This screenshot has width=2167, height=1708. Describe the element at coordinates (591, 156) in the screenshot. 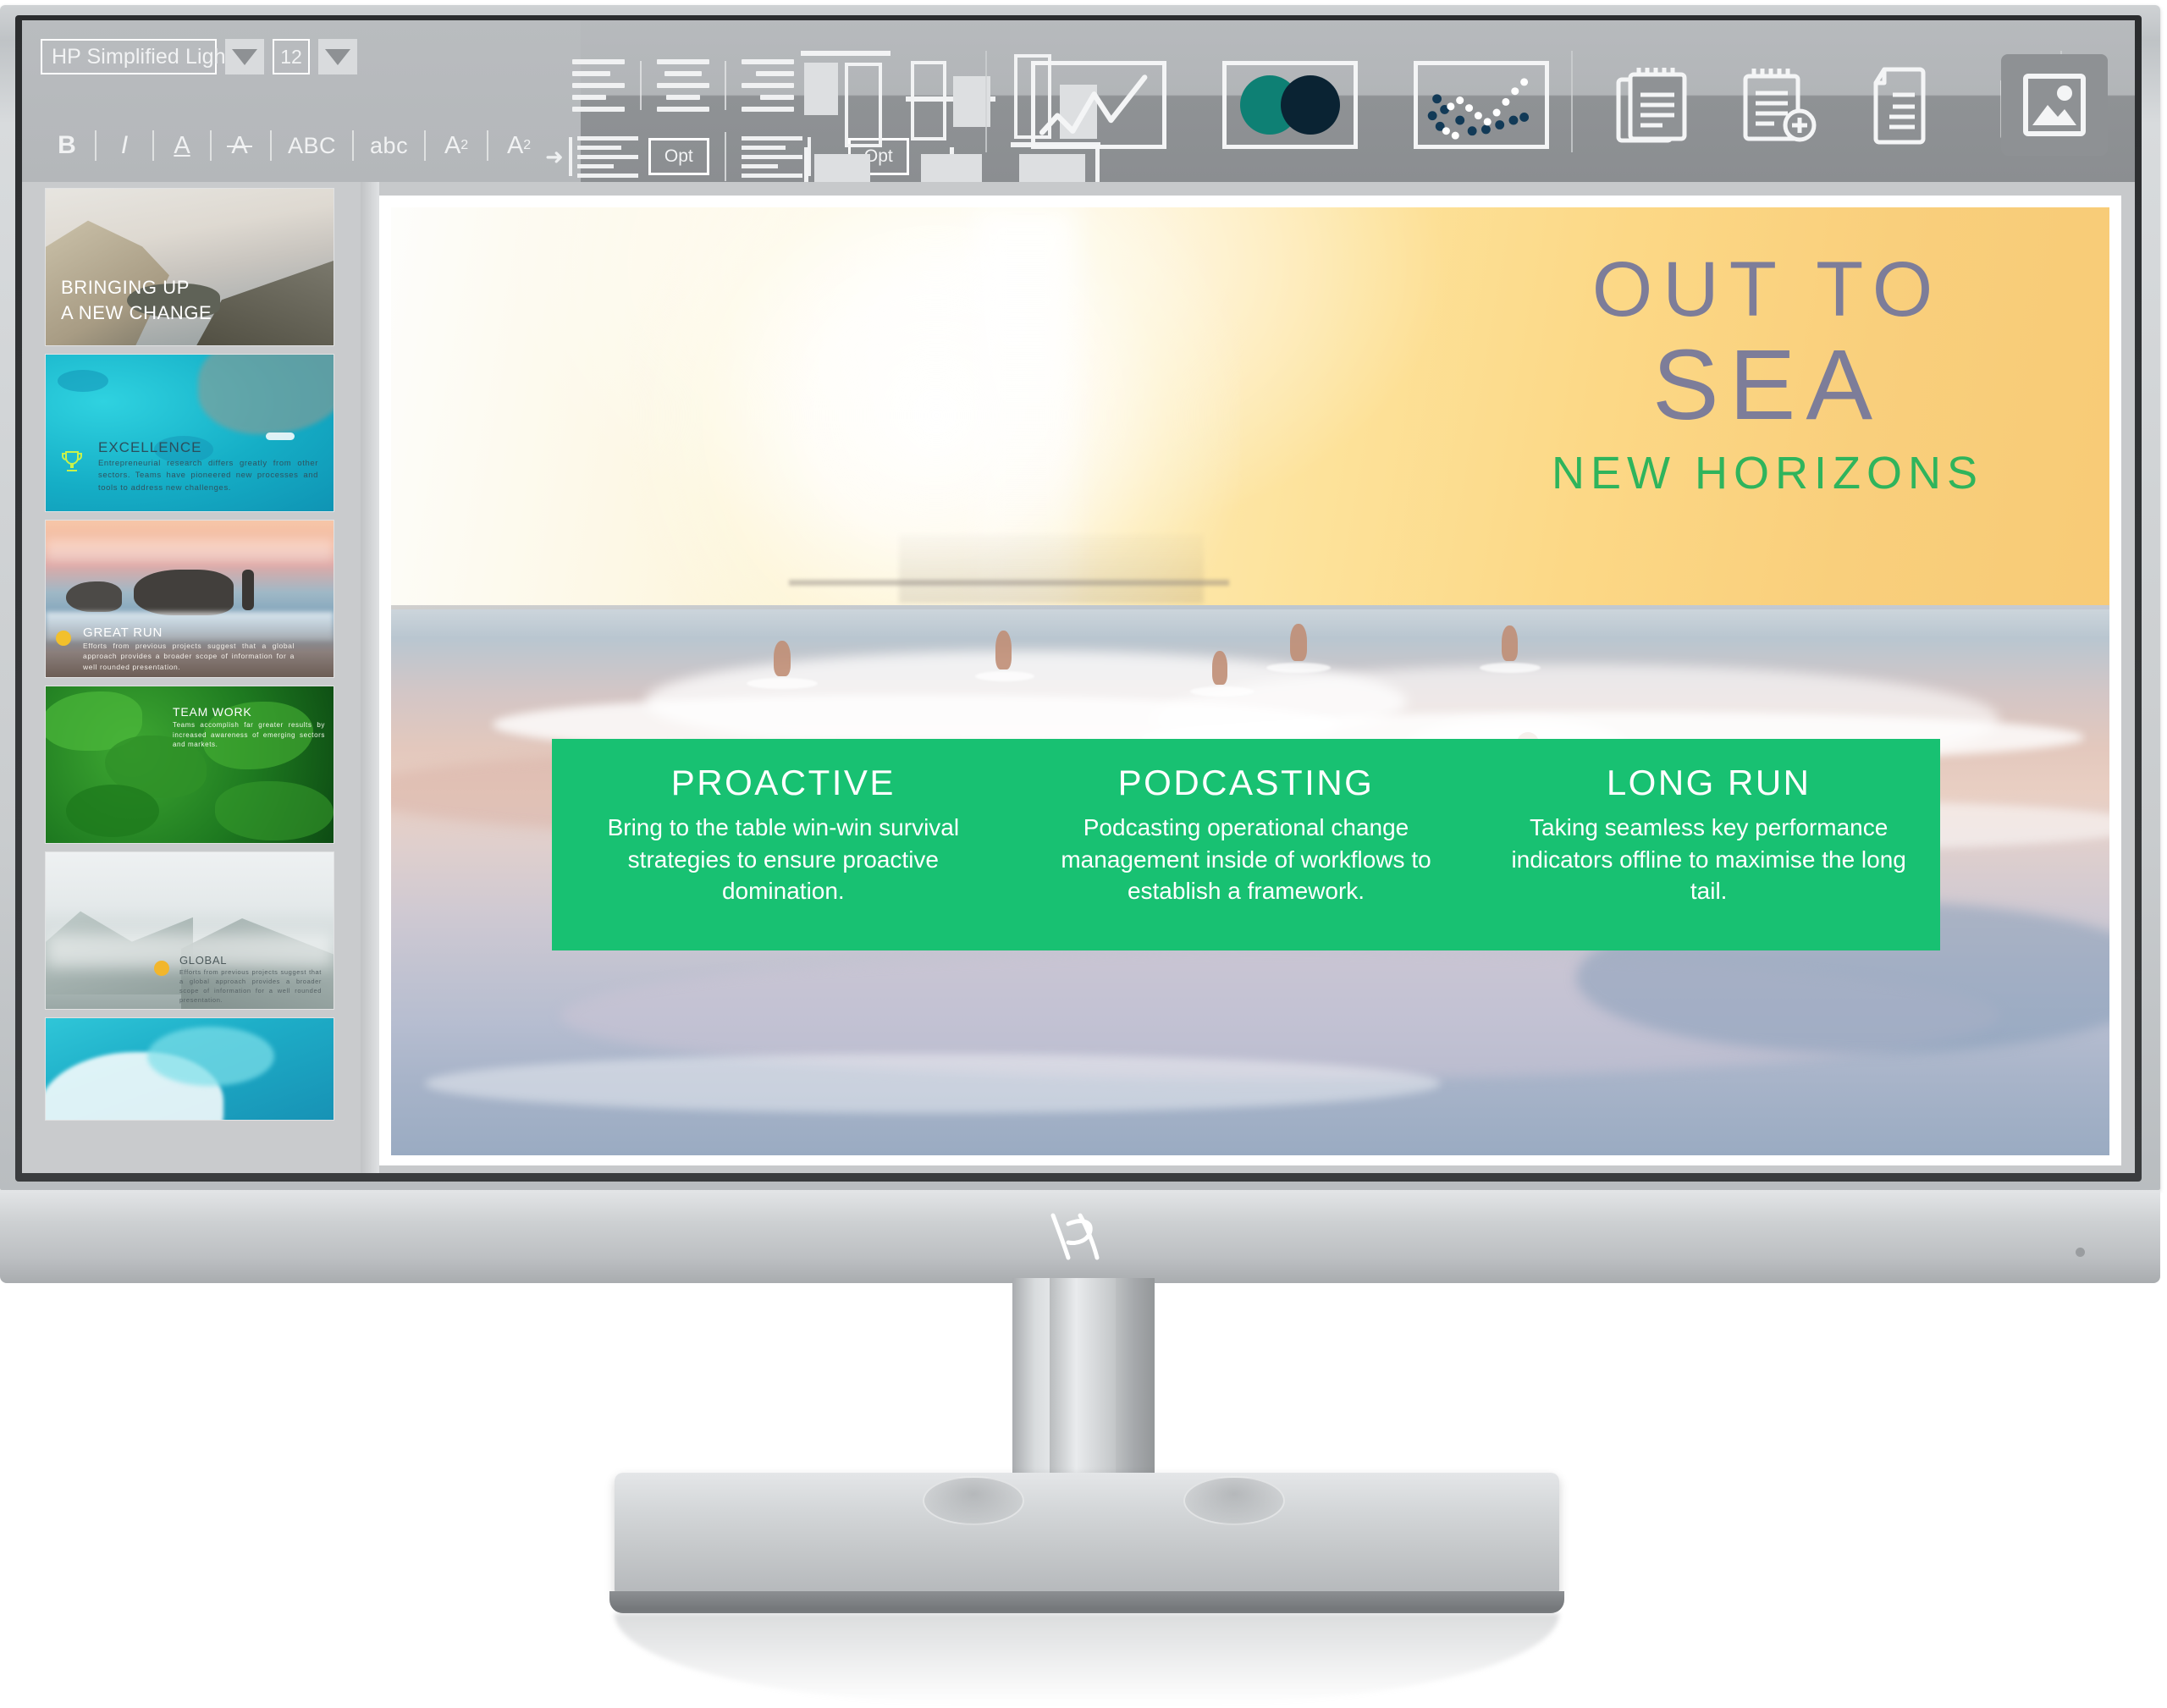

I see `indent-increase-icon: ➜` at that location.